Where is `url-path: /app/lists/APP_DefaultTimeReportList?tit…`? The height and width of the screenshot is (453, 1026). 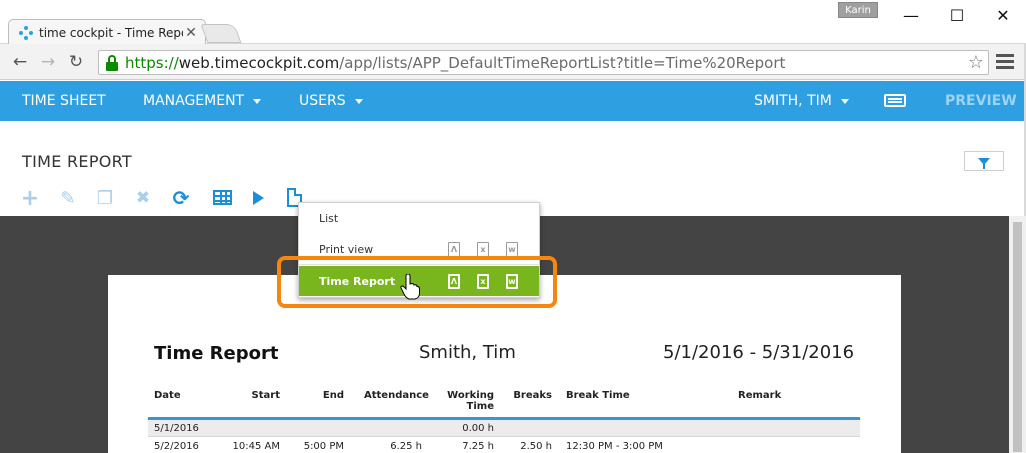
url-path: /app/lists/APP_DefaultTimeReportList?tit… is located at coordinates (562, 62).